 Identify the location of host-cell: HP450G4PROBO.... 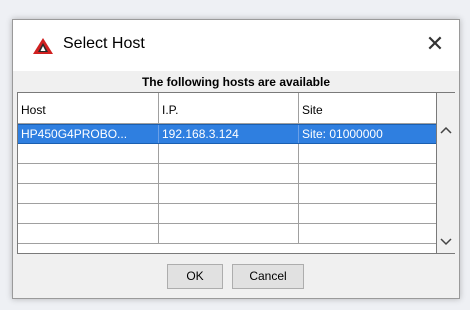
(88, 134).